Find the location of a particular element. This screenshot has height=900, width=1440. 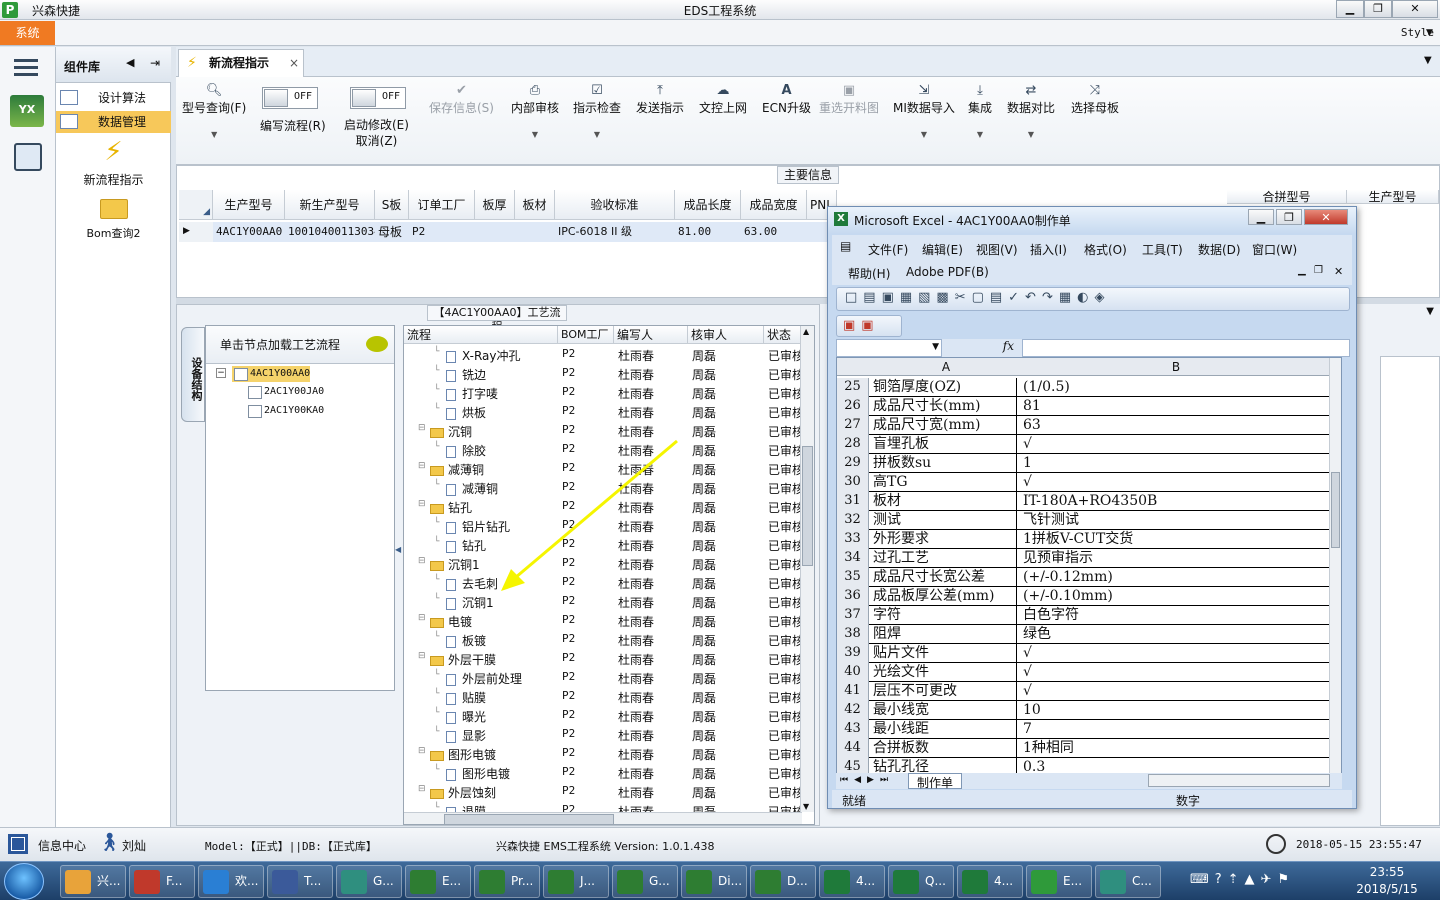

excel-close-button: ✕ is located at coordinates (1326, 217).